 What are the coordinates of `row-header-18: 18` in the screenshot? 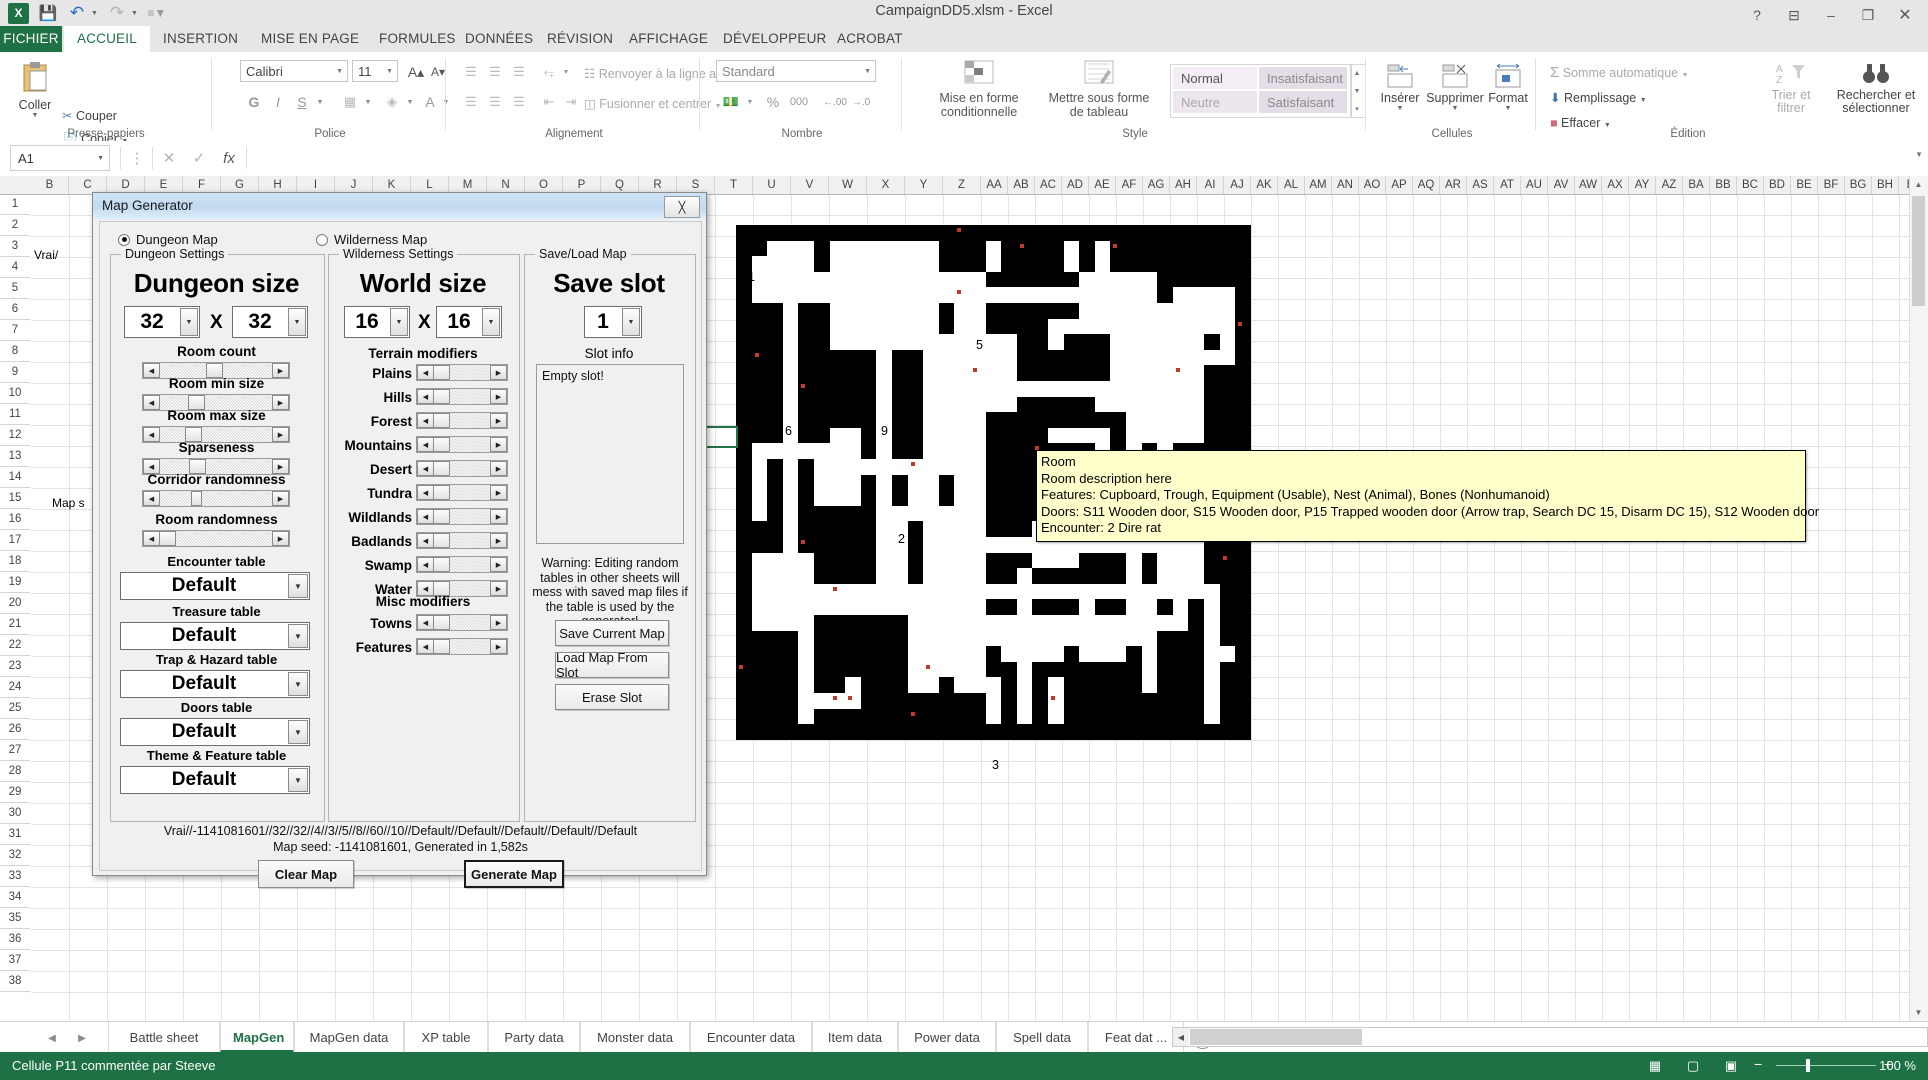 It's located at (15, 561).